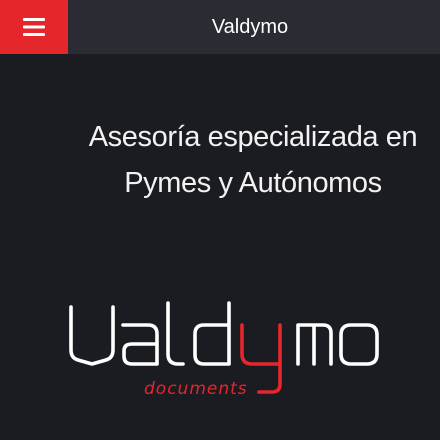  What do you see at coordinates (196, 389) in the screenshot?
I see `logo-subtitle: documents` at bounding box center [196, 389].